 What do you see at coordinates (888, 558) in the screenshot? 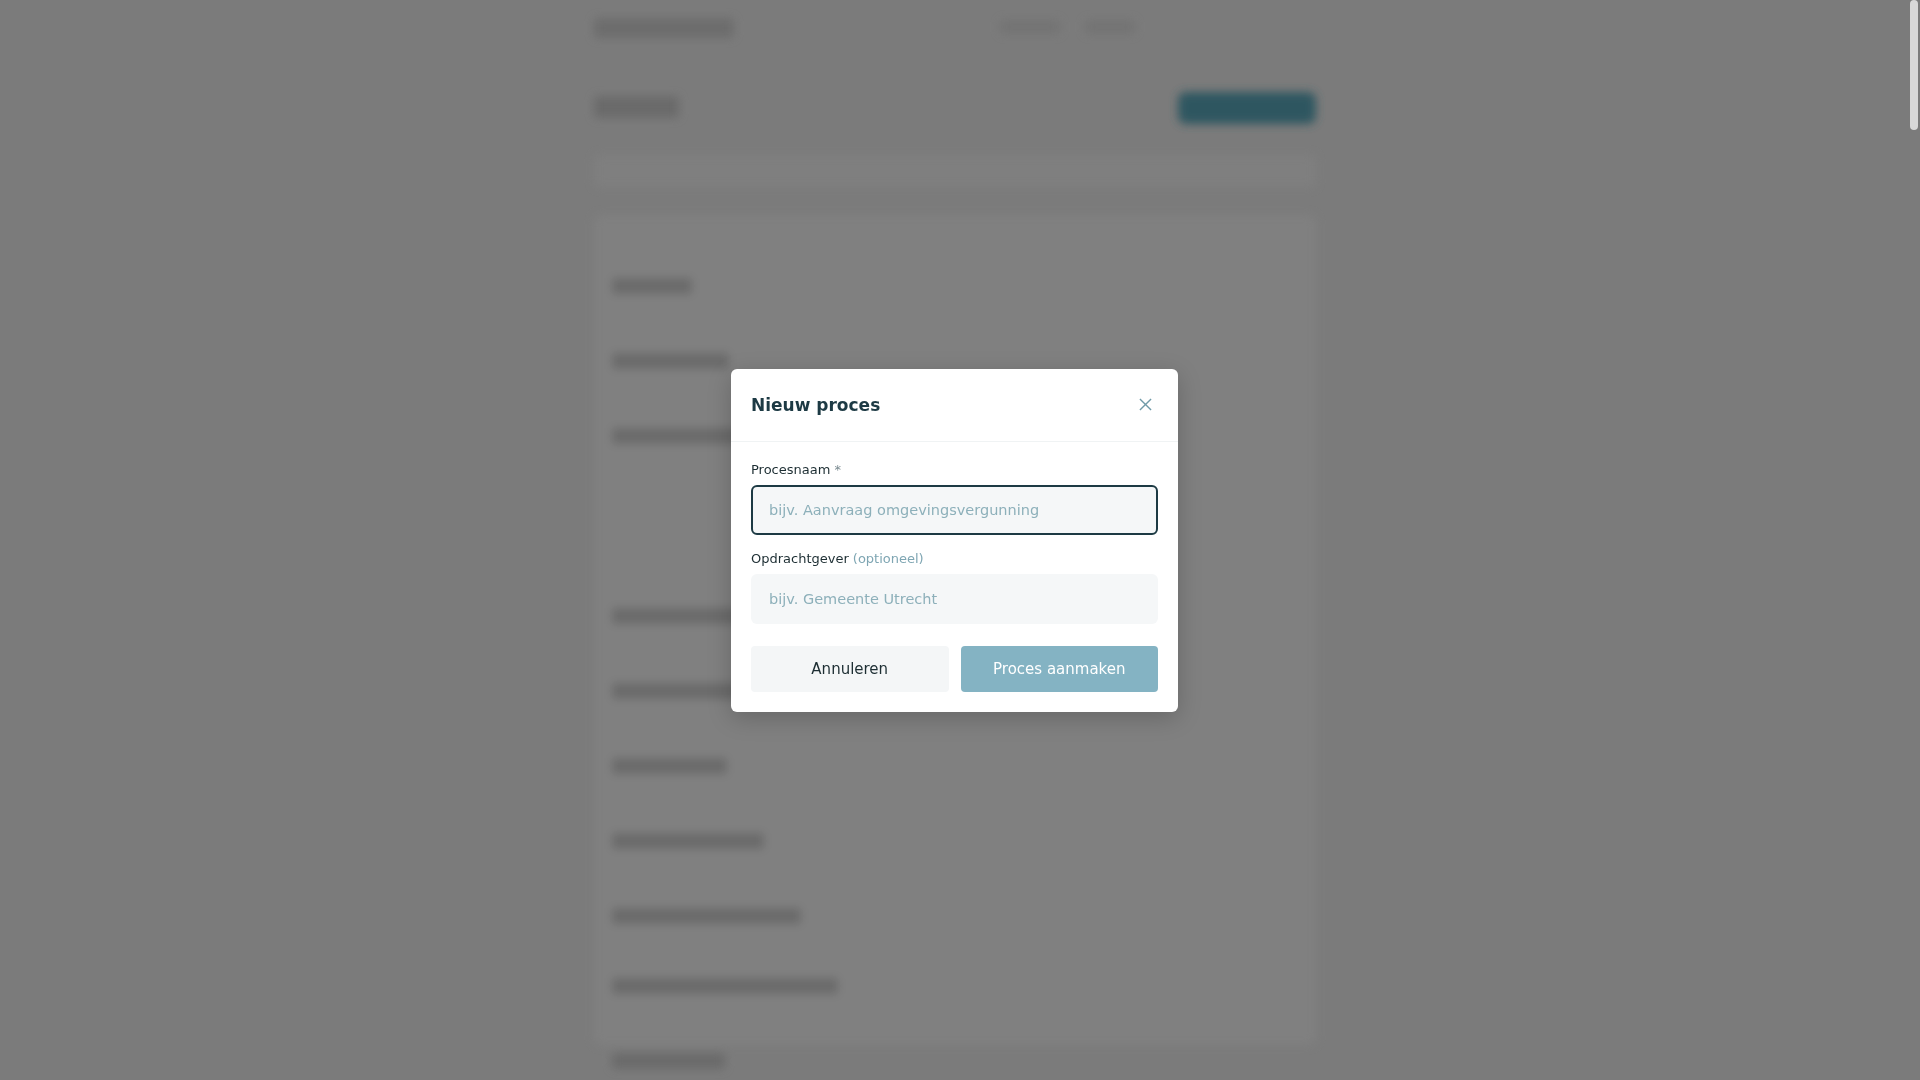
I see `optional-hint: (optioneel)` at bounding box center [888, 558].